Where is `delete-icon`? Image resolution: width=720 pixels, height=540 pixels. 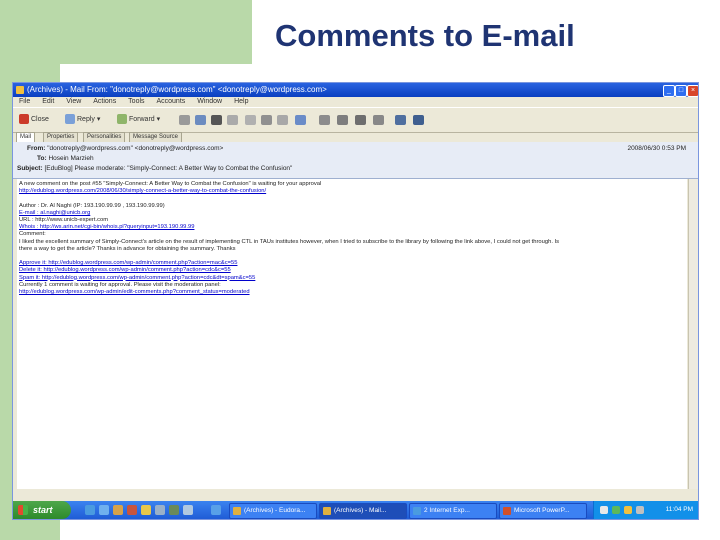
delete-icon is located at coordinates (216, 120).